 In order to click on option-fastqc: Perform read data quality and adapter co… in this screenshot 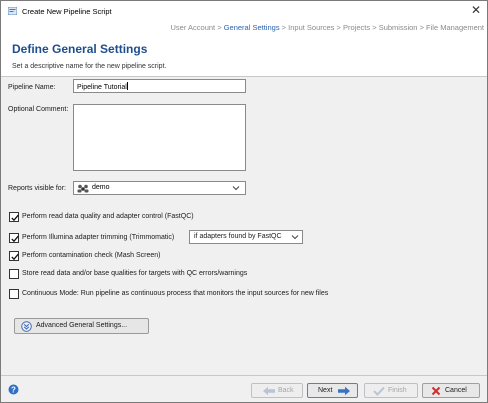, I will do `click(244, 218)`.